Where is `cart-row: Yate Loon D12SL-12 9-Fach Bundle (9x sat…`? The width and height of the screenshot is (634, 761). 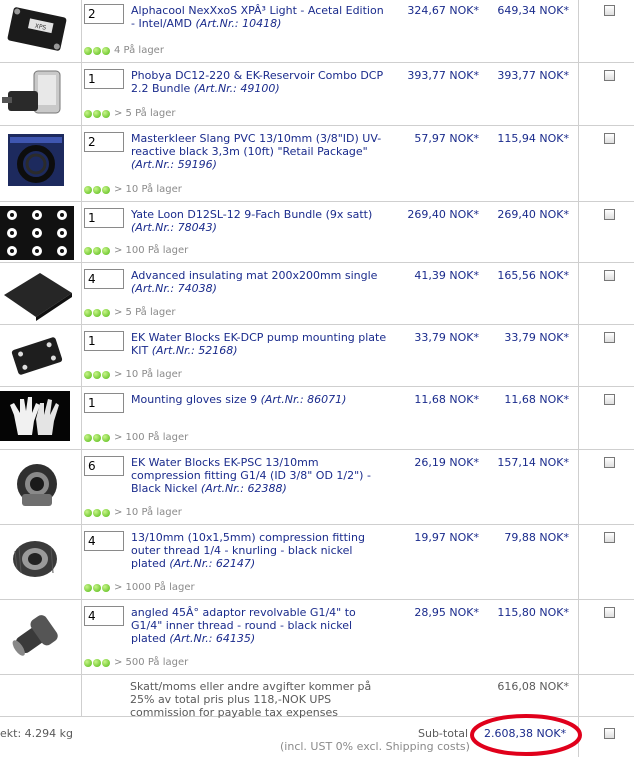
cart-row: Yate Loon D12SL-12 9-Fach Bundle (9x sat… is located at coordinates (317, 232).